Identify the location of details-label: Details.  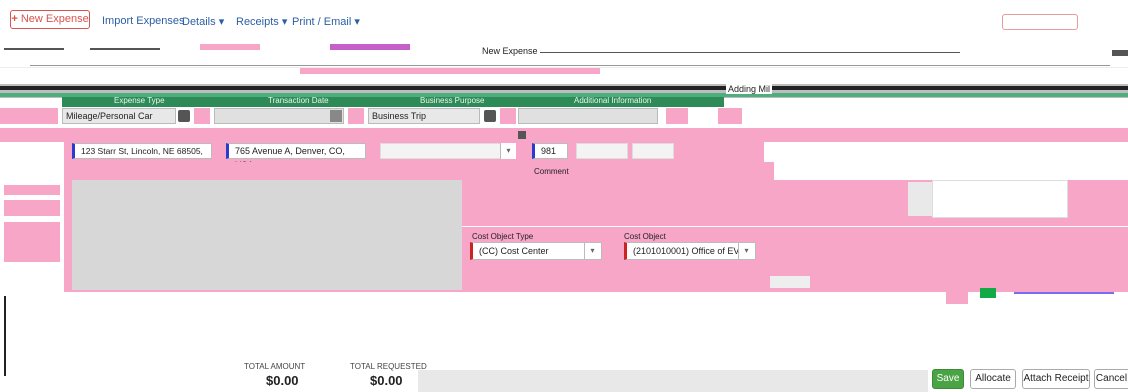
(199, 22).